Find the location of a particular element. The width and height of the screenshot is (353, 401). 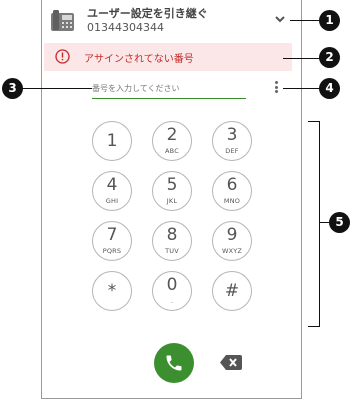

key-4: 4 GHI is located at coordinates (112, 191).